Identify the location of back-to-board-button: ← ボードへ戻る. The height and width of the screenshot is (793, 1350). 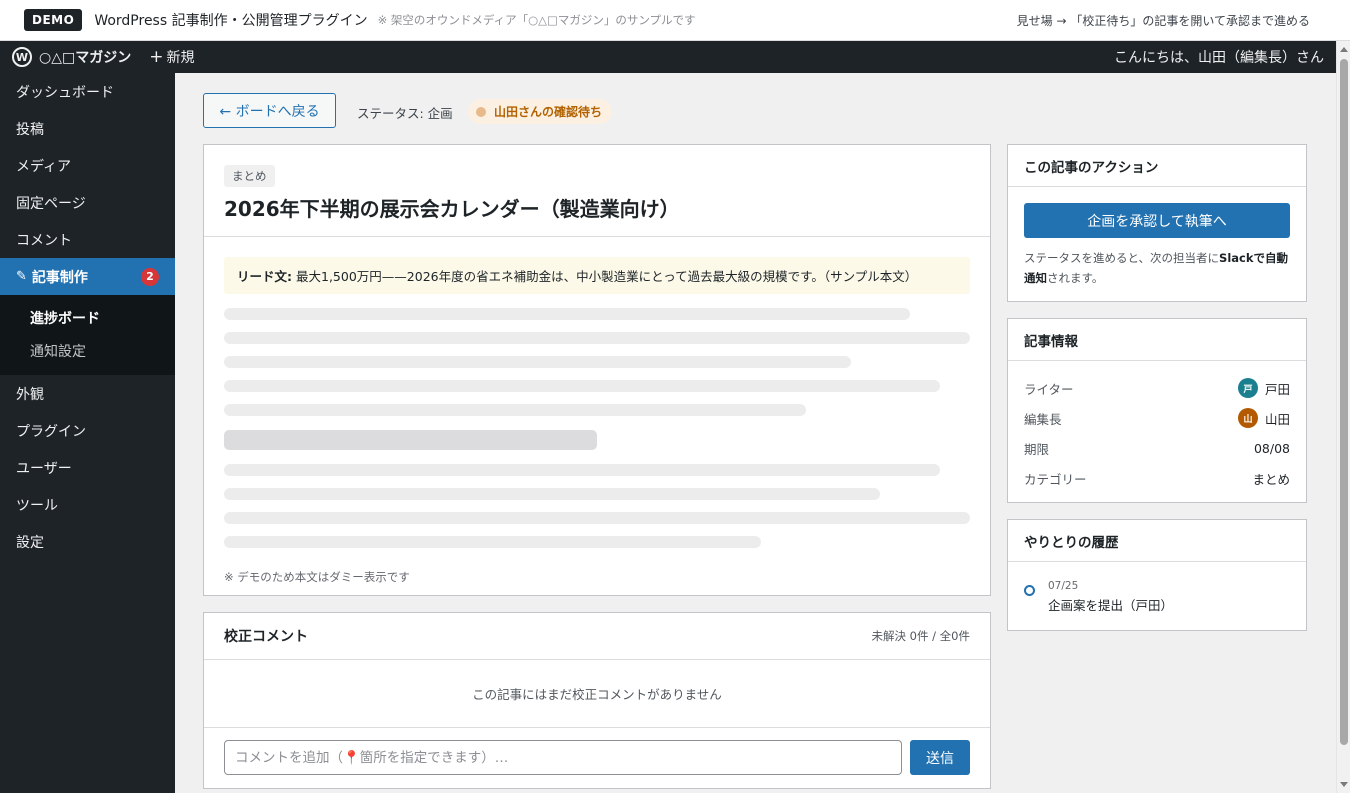
(269, 110).